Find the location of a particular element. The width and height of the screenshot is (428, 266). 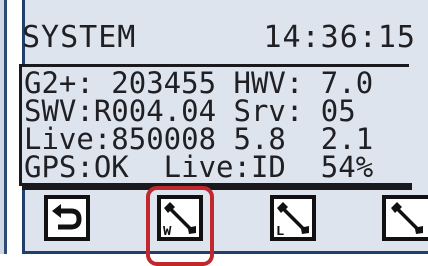

left-panel-edge is located at coordinates (3, 127).